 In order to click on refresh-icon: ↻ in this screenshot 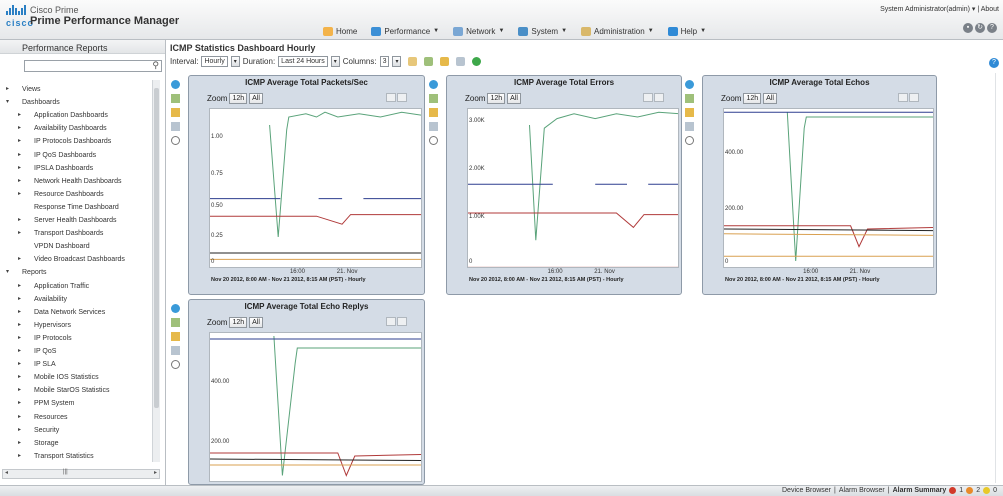, I will do `click(980, 28)`.